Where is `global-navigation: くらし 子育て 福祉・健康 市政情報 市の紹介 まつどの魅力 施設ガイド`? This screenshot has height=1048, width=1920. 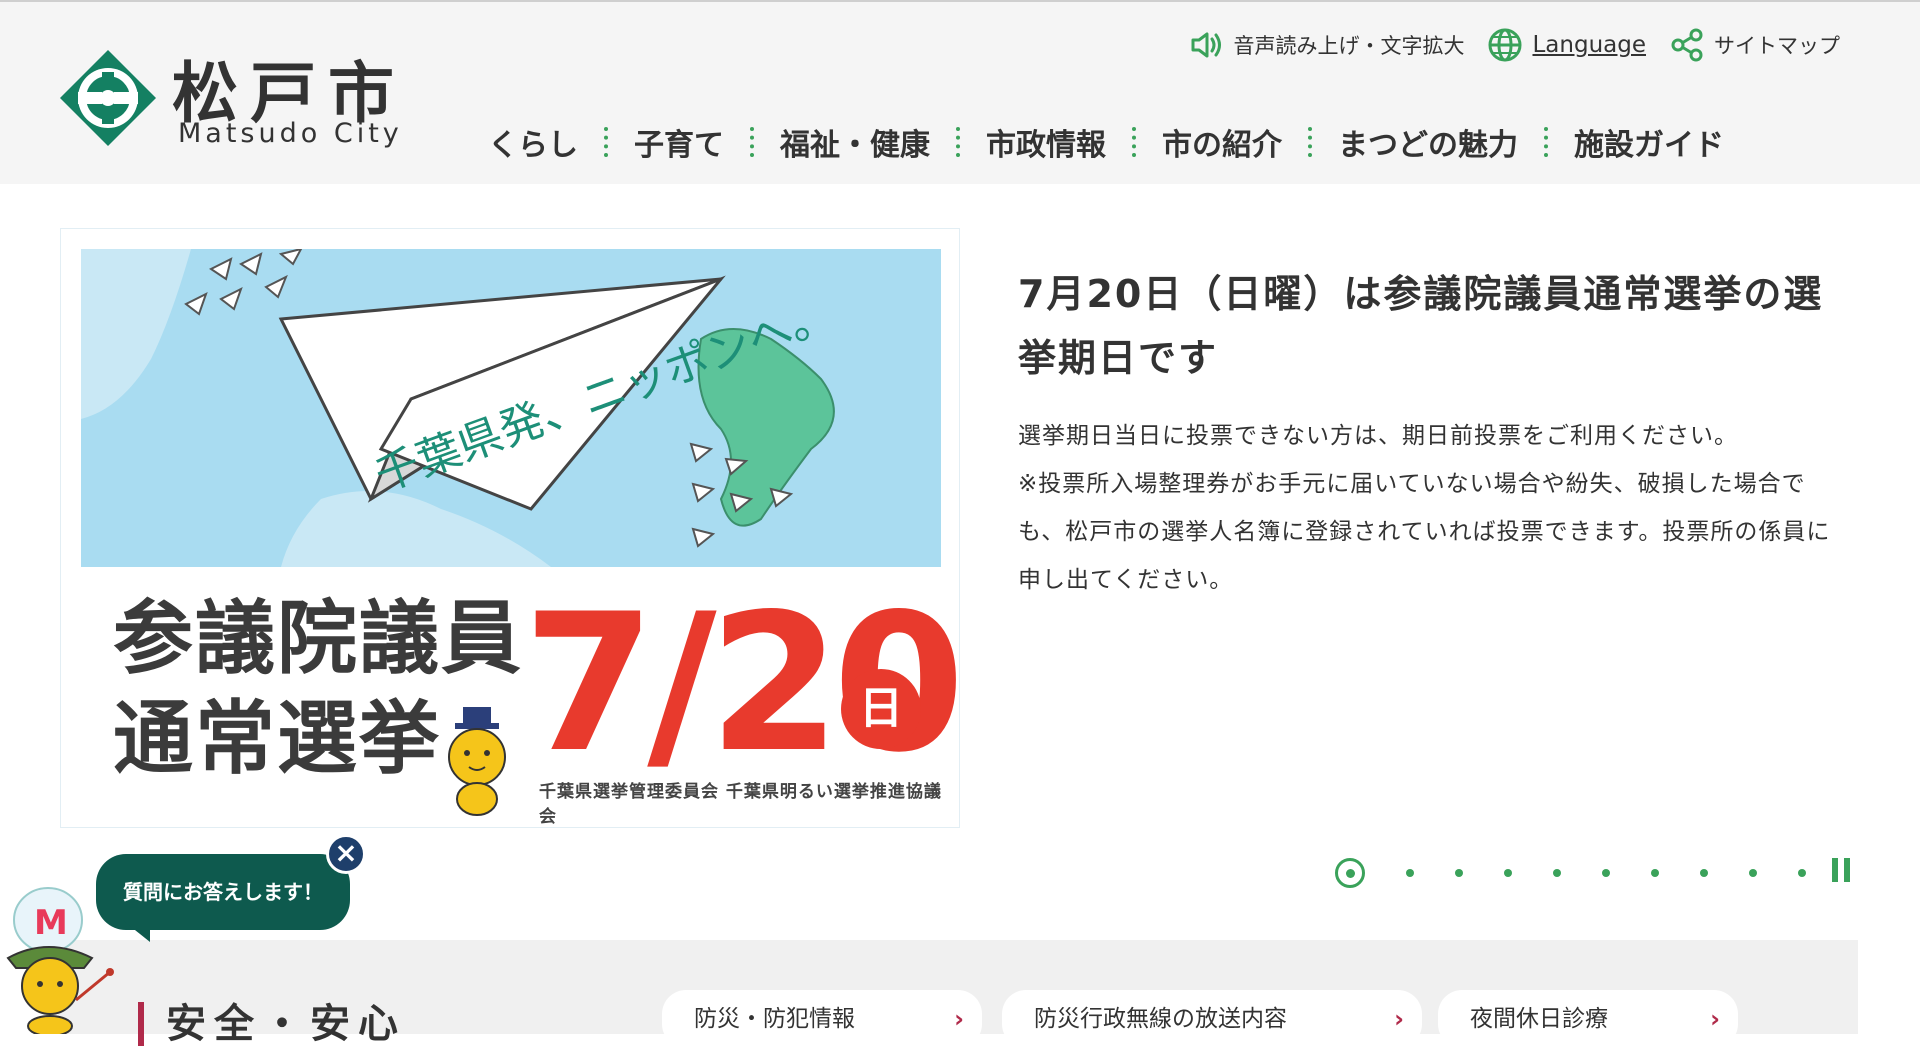 global-navigation: くらし 子育て 福祉・健康 市政情報 市の紹介 まつどの魅力 施設ガイド is located at coordinates (1106, 142).